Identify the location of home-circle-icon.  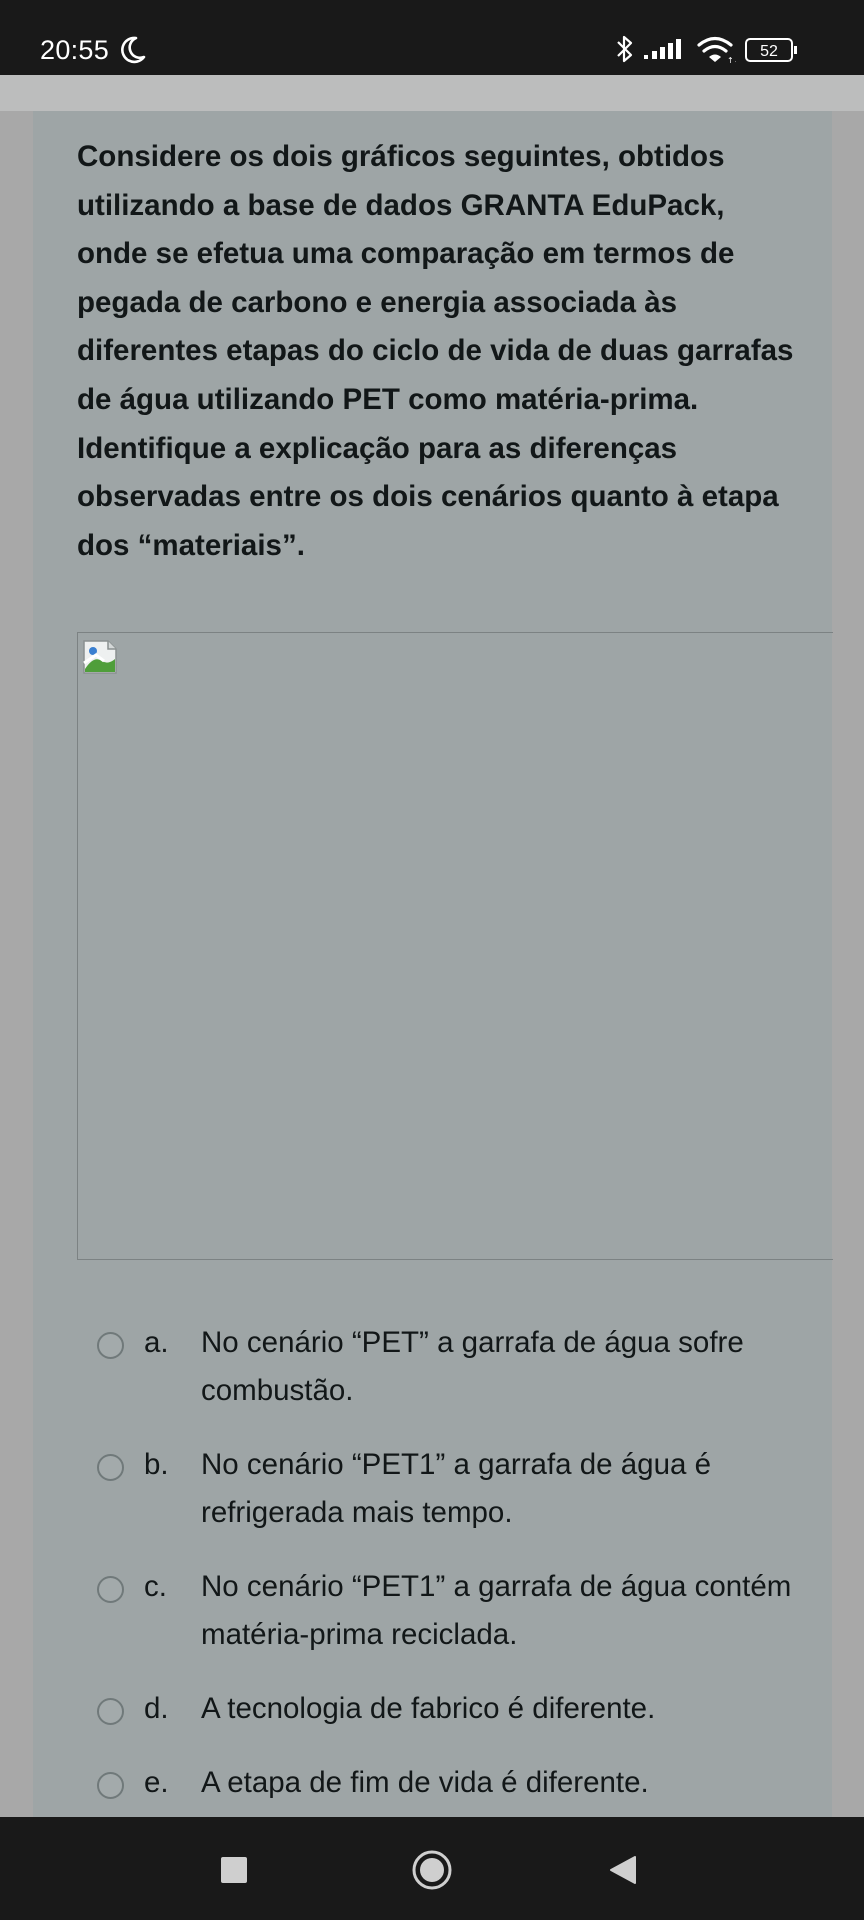
(432, 1870).